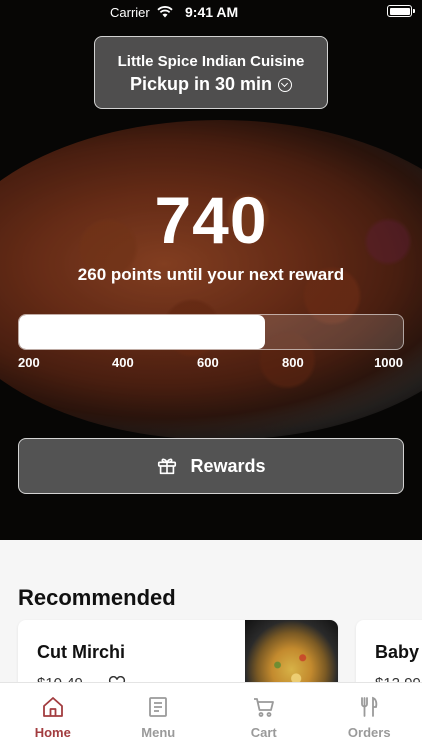  I want to click on tab-label: Orders, so click(369, 732).